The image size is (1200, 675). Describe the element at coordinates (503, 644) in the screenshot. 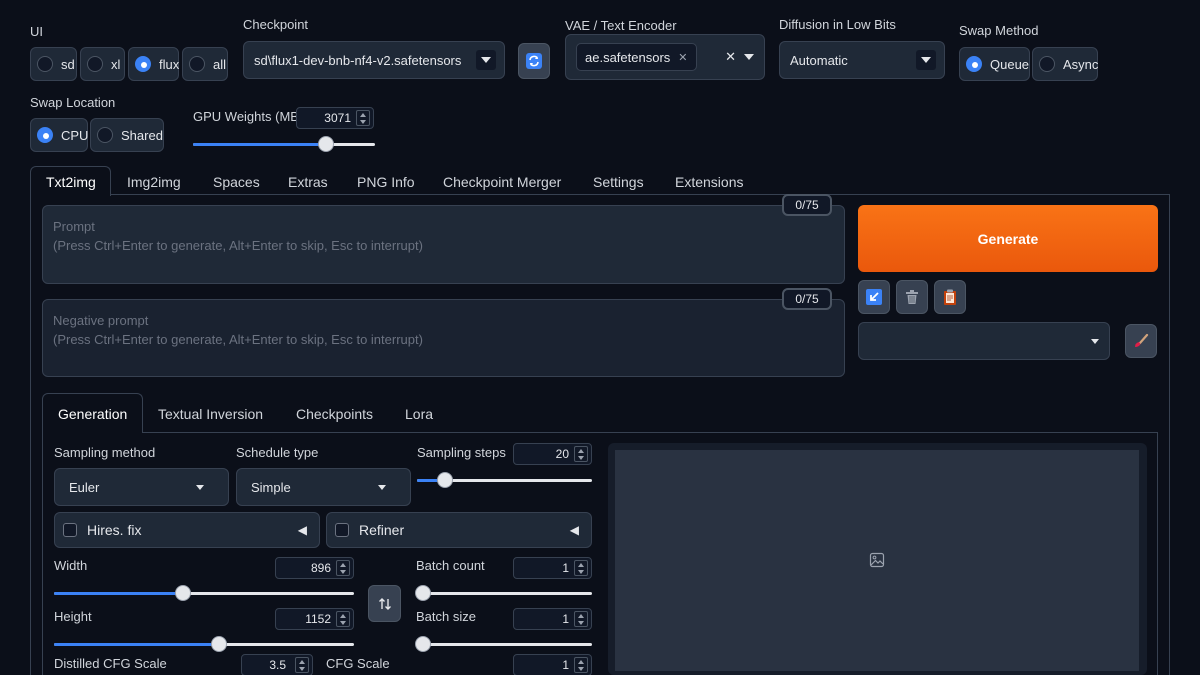

I see `batch-size-slider` at that location.